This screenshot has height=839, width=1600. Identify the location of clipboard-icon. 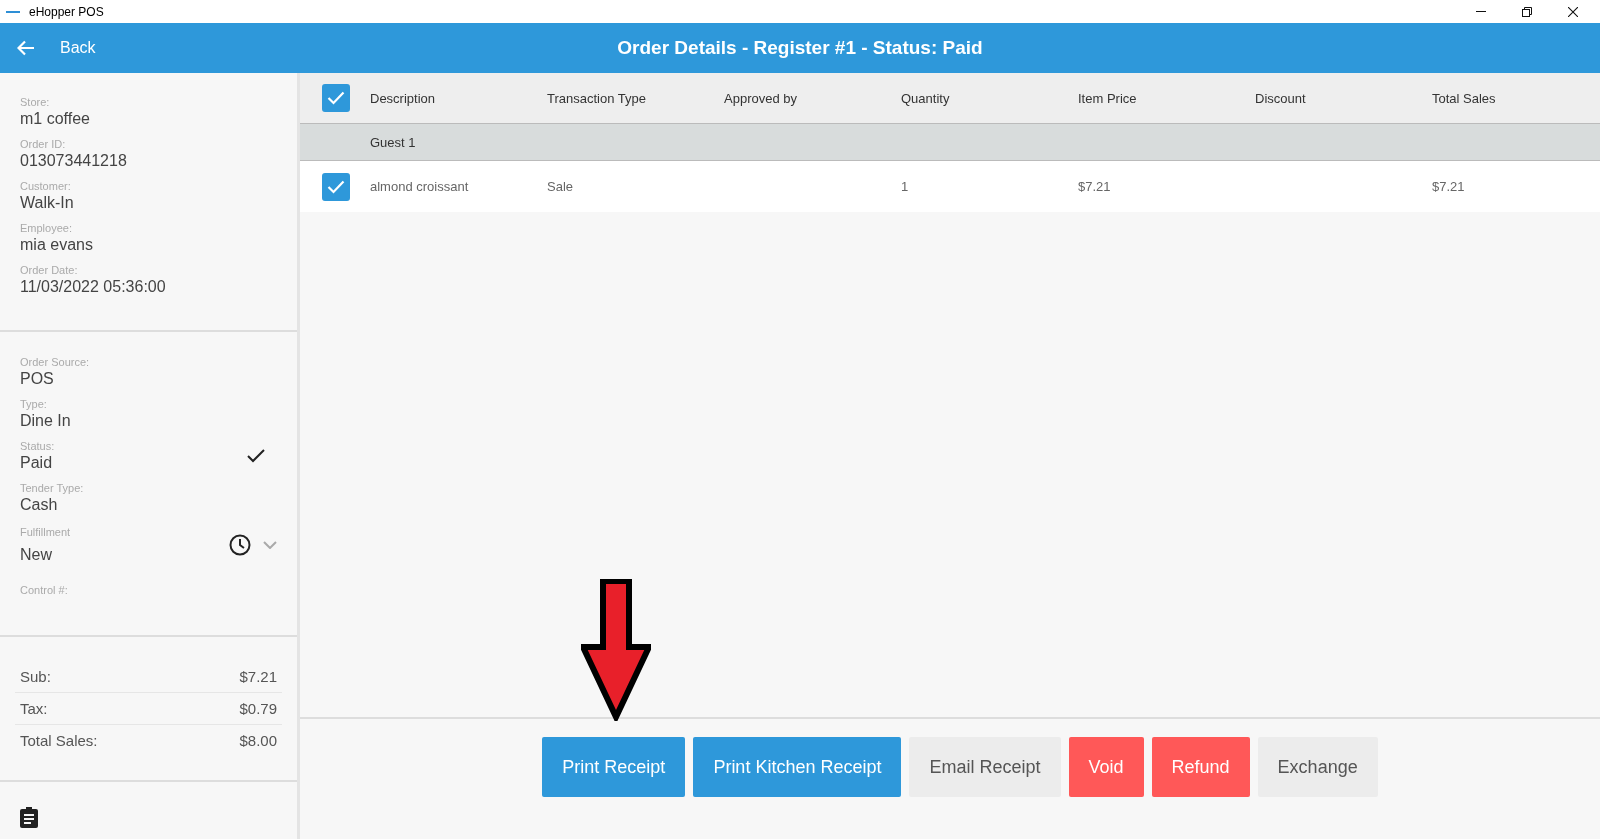
(29, 817).